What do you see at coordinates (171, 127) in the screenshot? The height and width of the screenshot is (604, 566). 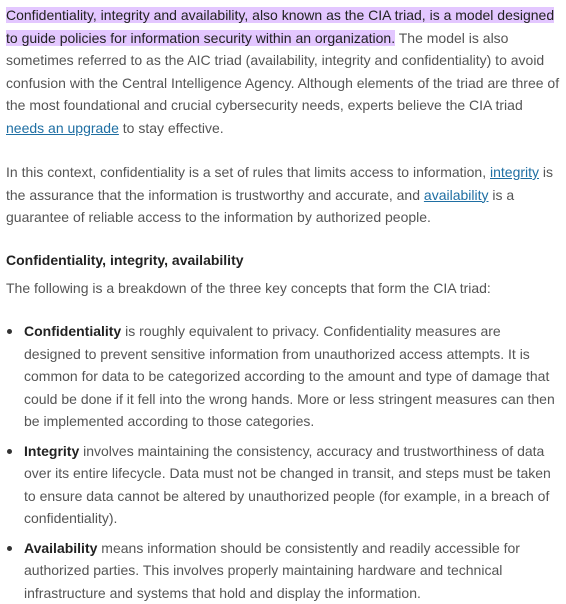 I see `paragraph-text: to stay effective.` at bounding box center [171, 127].